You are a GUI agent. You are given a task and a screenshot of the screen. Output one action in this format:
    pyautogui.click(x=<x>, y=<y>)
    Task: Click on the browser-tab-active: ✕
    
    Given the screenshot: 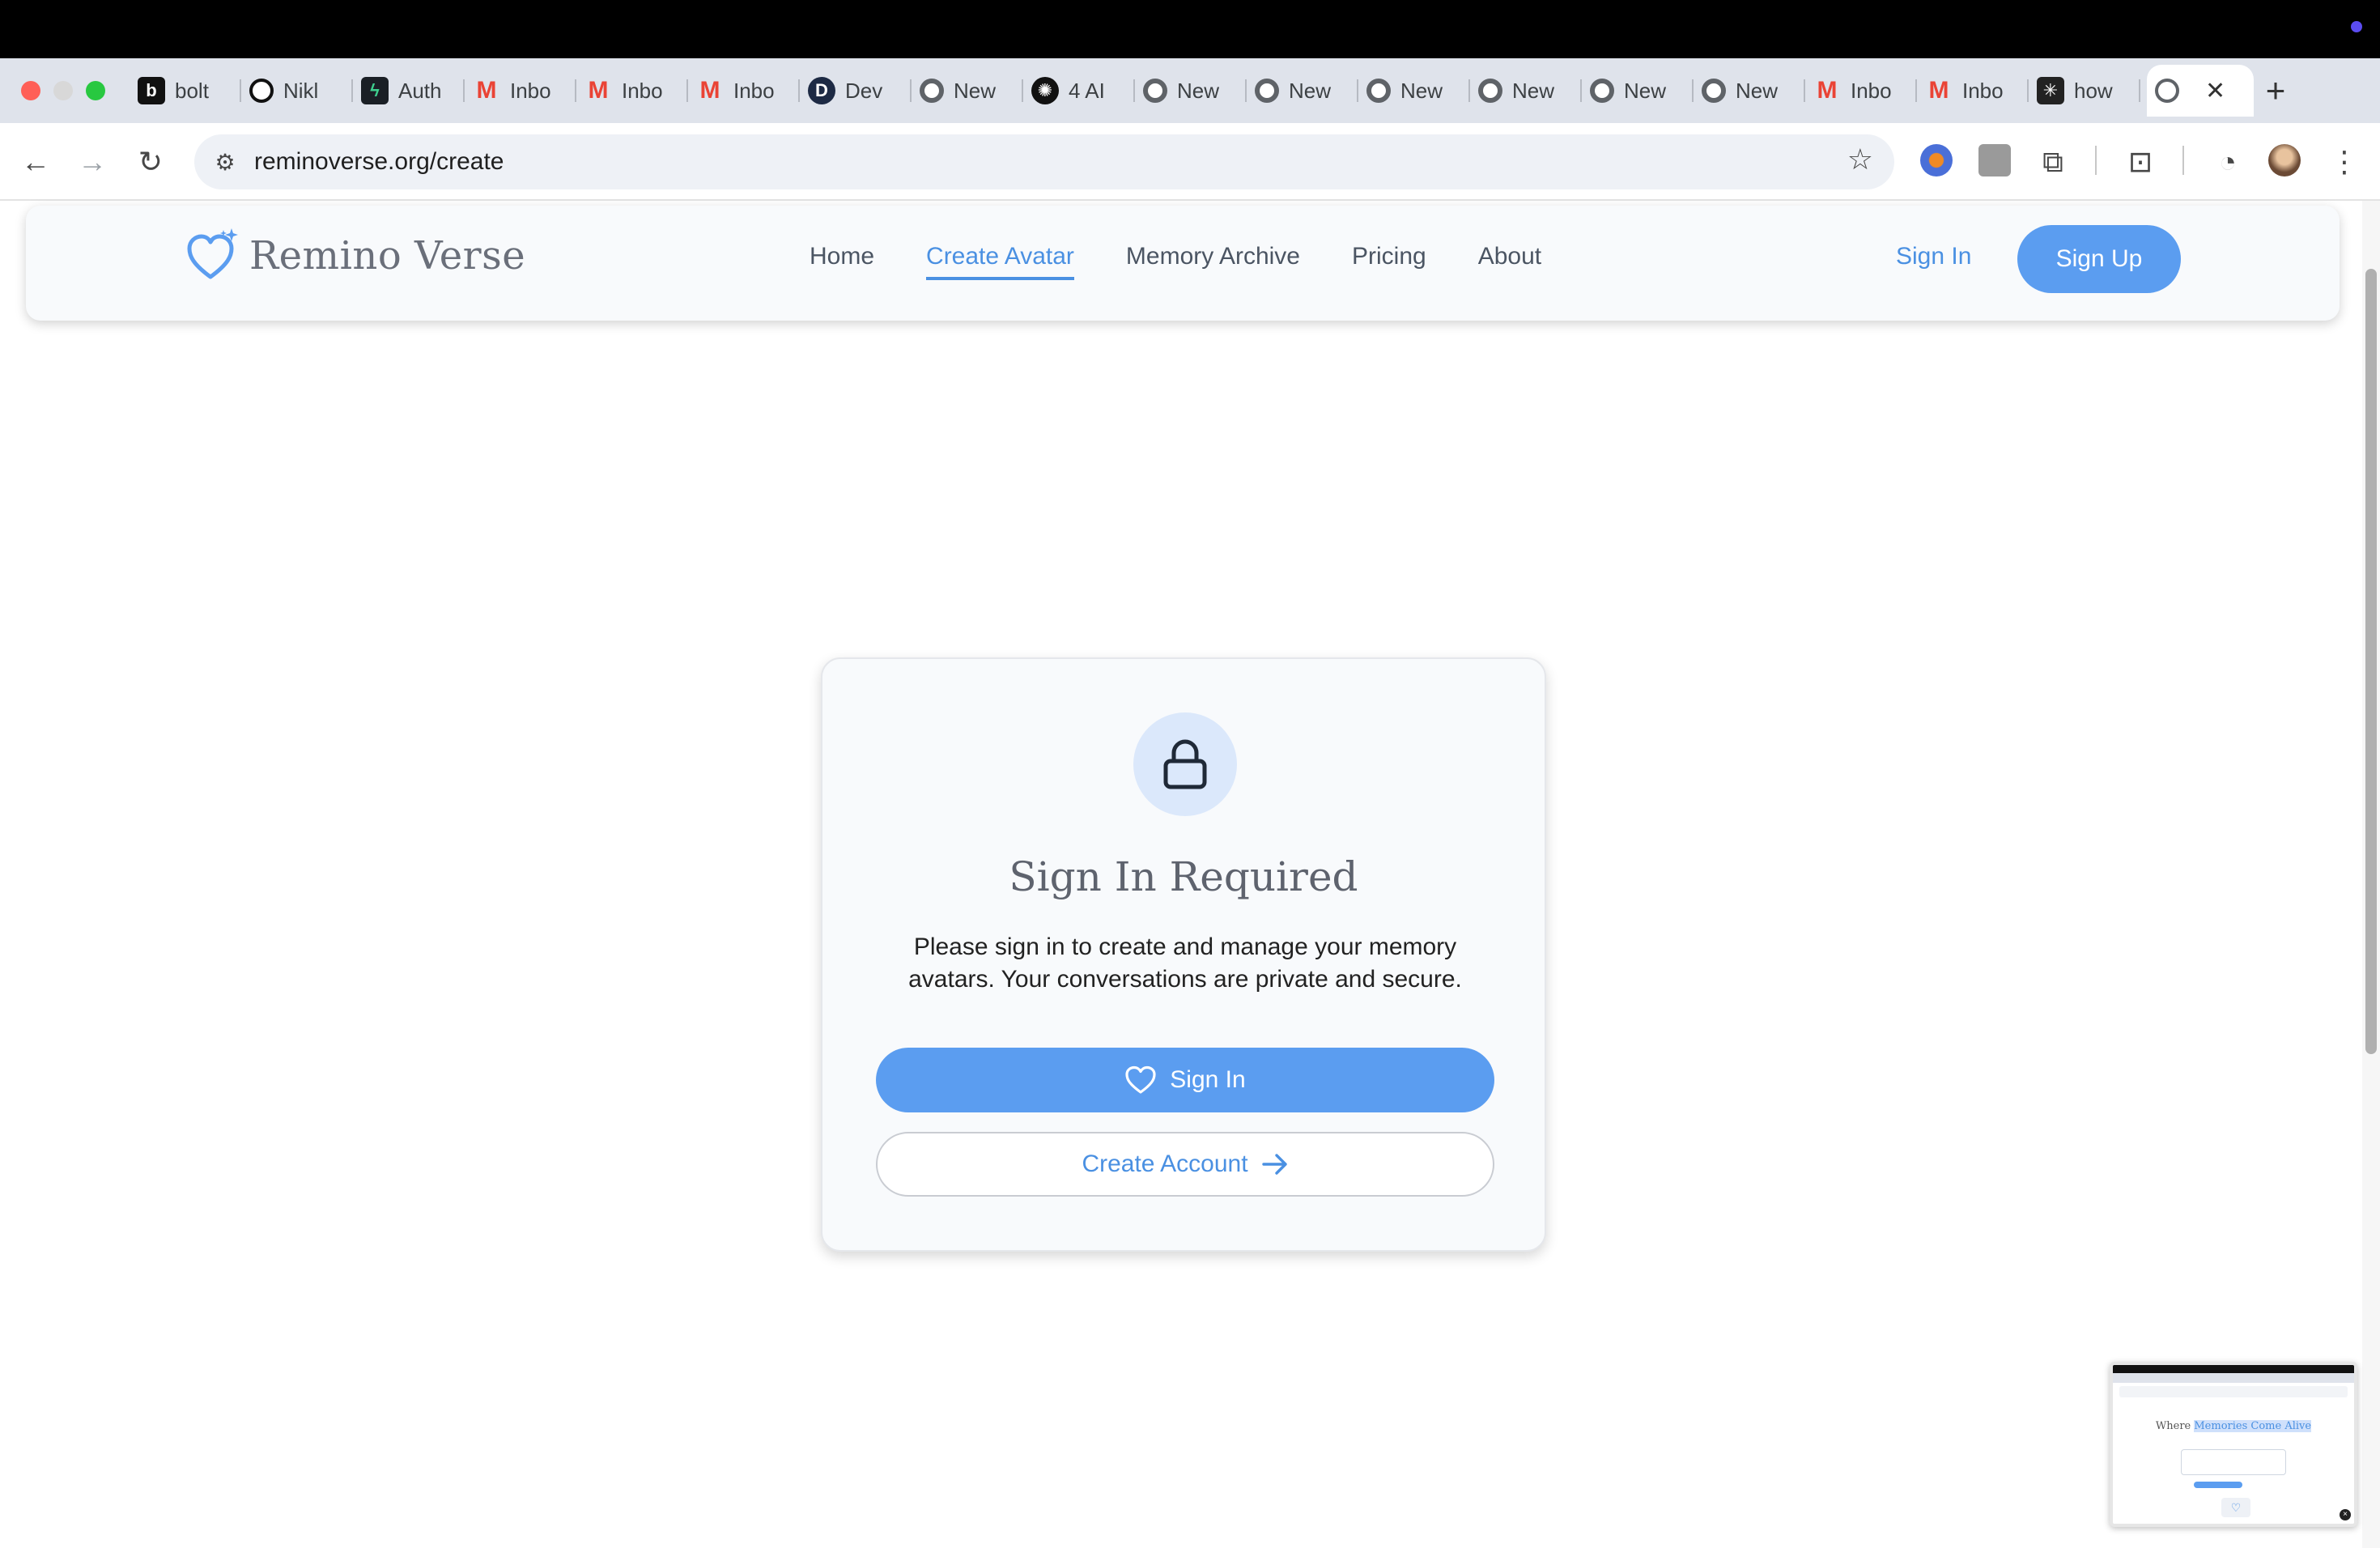 What is the action you would take?
    pyautogui.click(x=2200, y=91)
    